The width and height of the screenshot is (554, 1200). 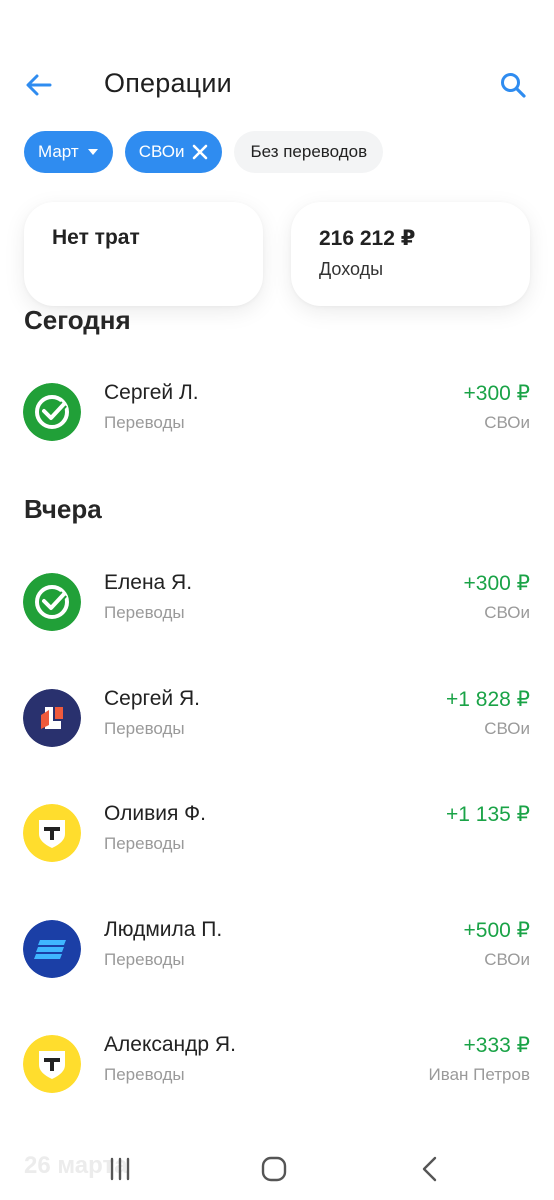 I want to click on transfers-filter-label: Без переводов, so click(x=309, y=151).